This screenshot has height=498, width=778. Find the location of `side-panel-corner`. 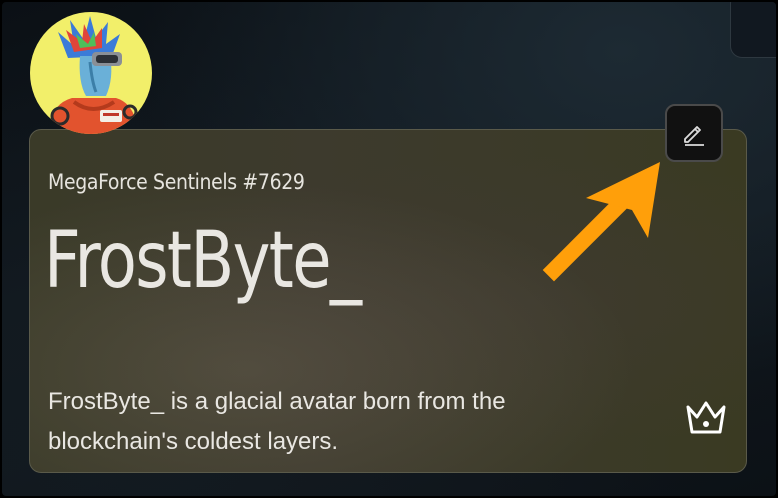

side-panel-corner is located at coordinates (753, 30).